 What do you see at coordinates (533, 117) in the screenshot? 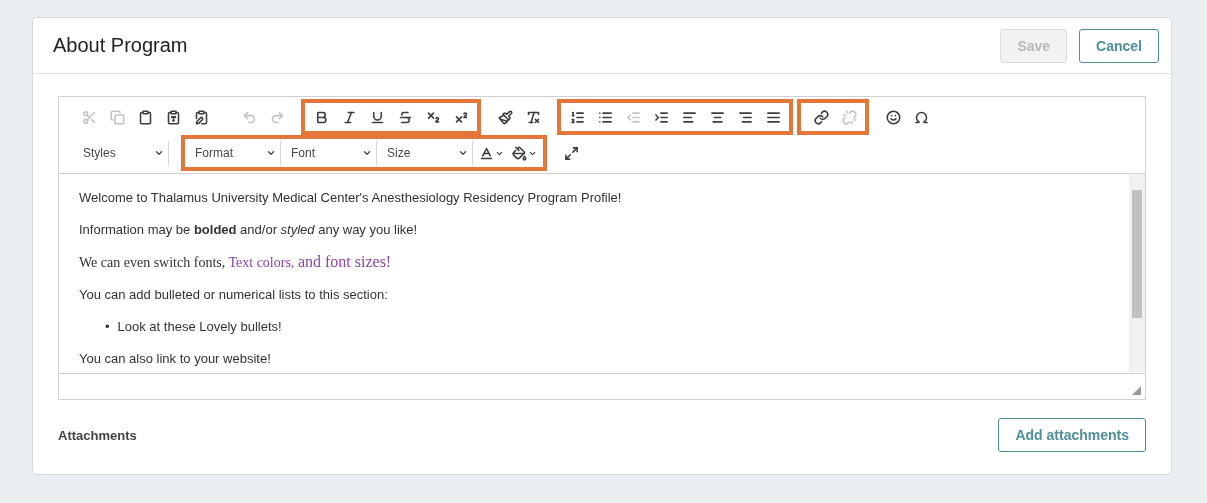
I see `clear-format-icon` at bounding box center [533, 117].